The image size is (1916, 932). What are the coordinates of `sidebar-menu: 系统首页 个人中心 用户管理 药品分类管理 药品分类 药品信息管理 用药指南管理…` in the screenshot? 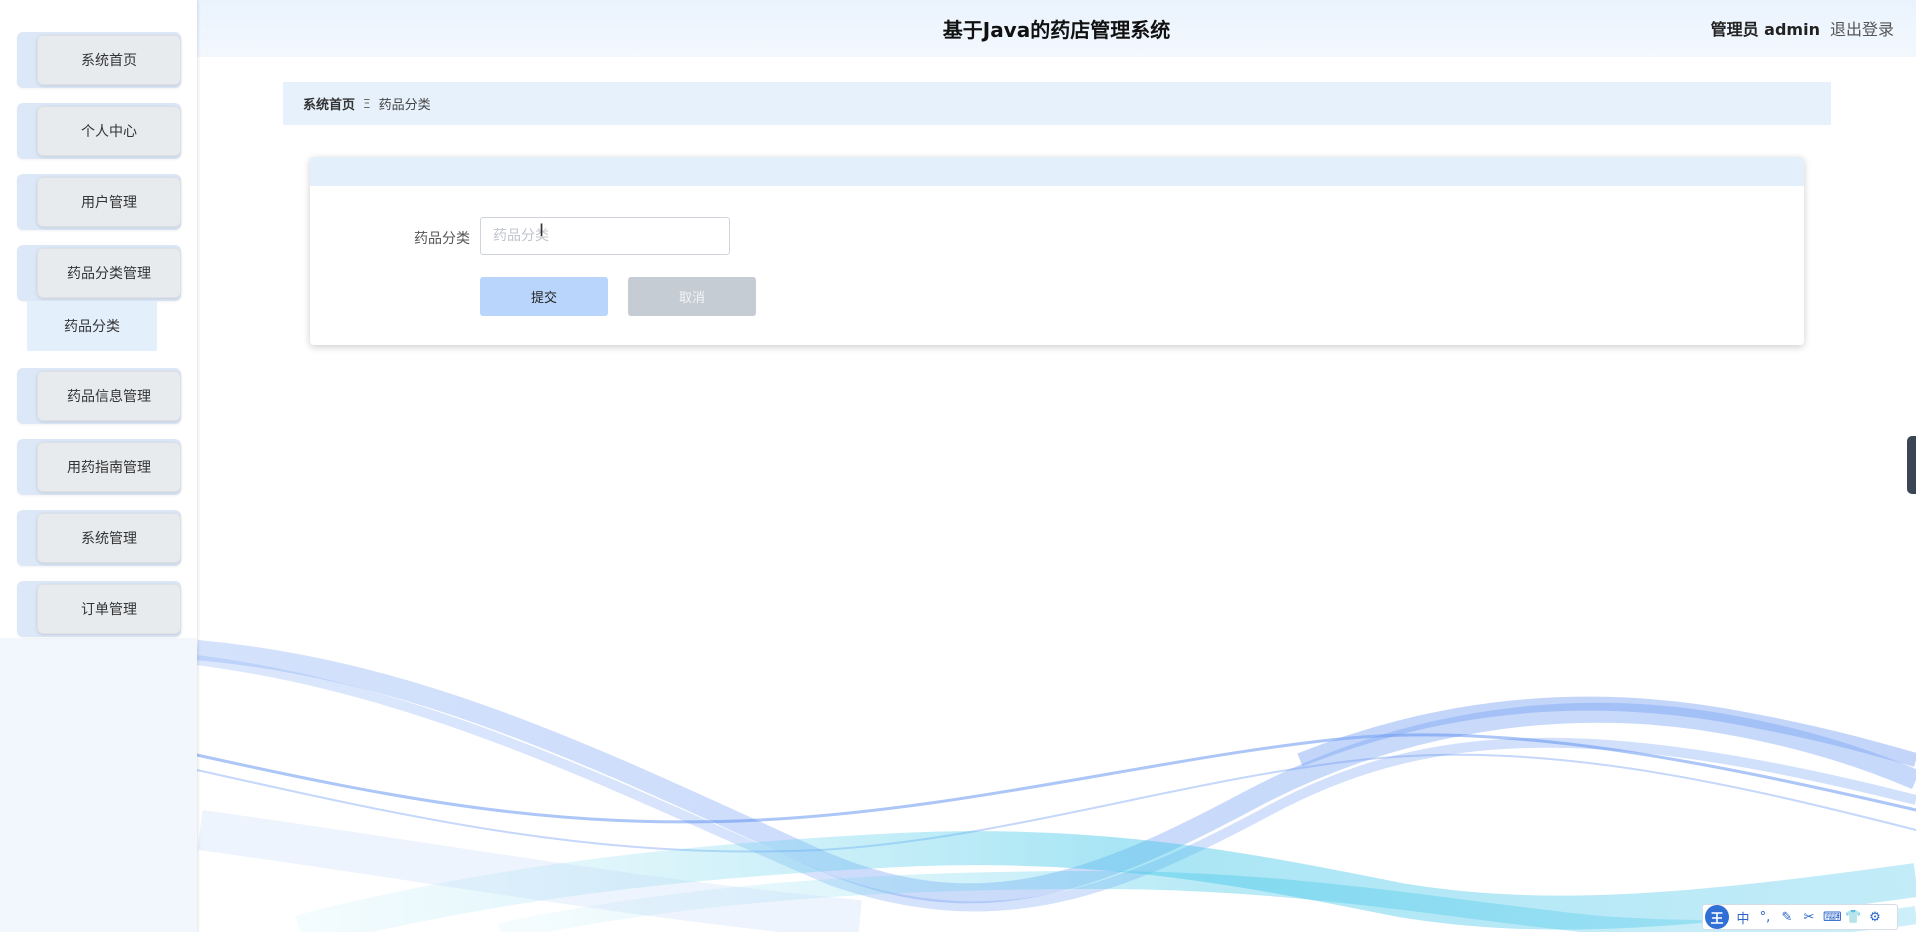 It's located at (98, 319).